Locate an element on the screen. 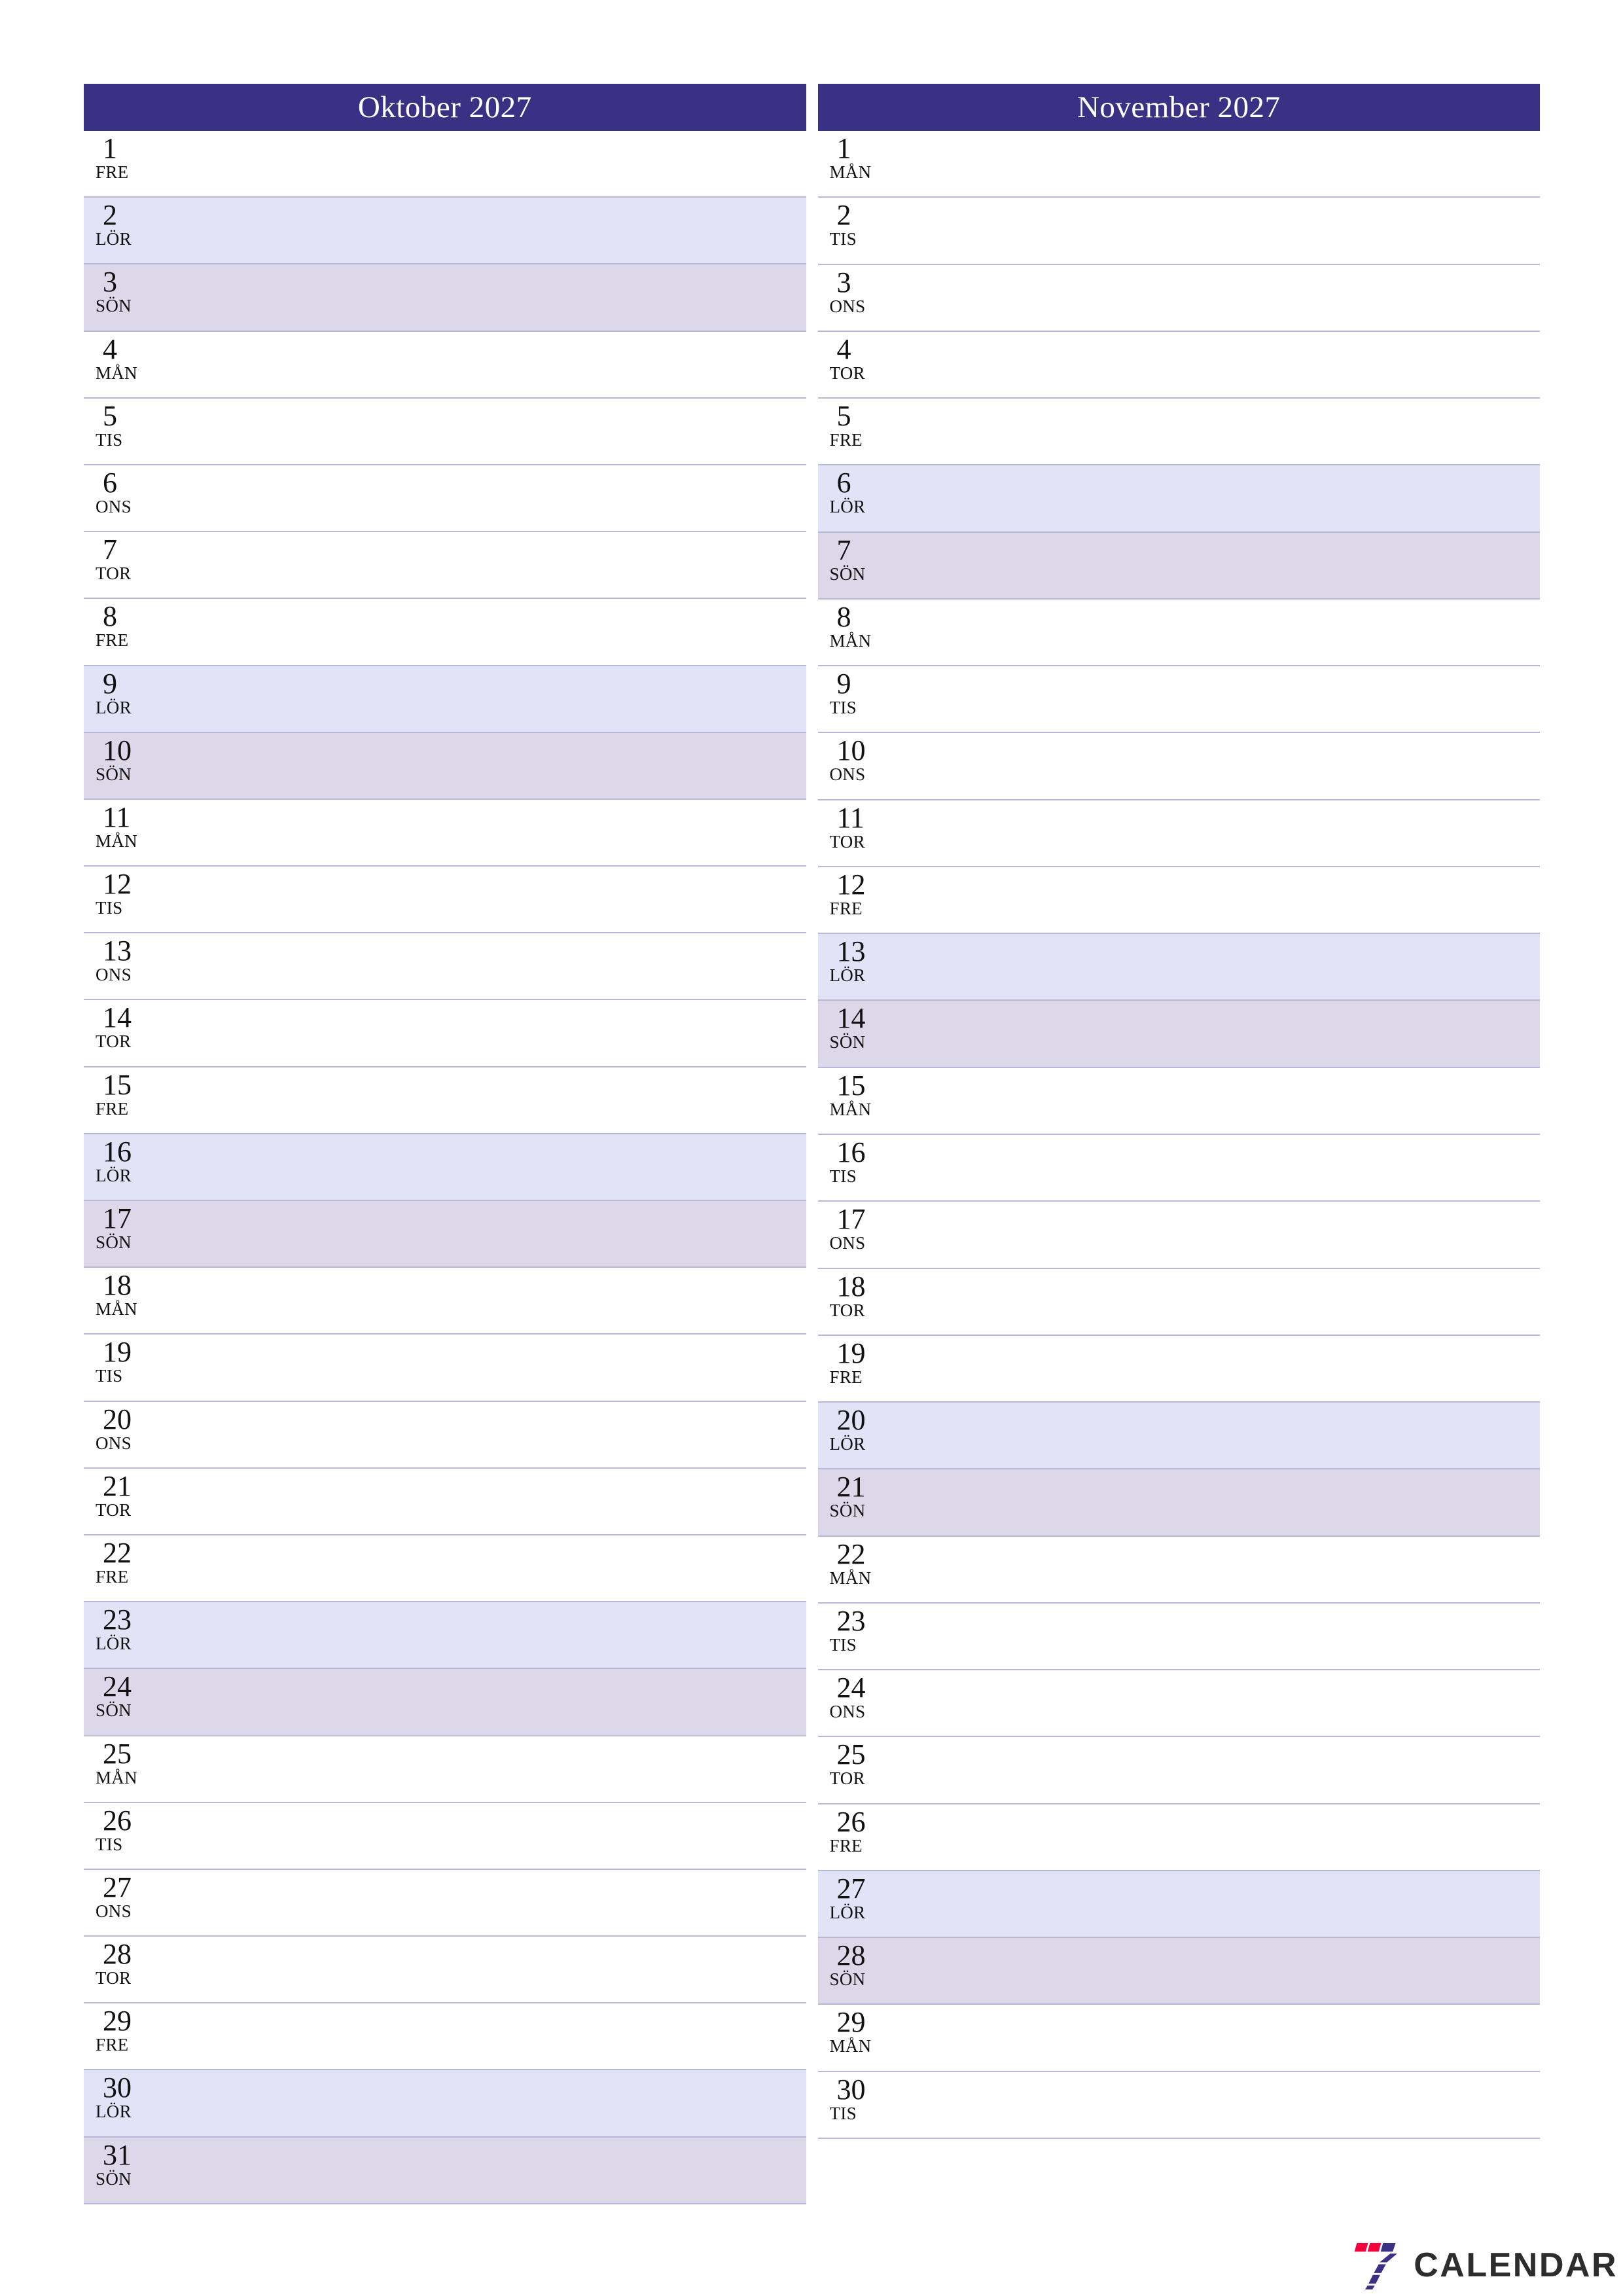 Image resolution: width=1623 pixels, height=2296 pixels. day-row: 29 FRE is located at coordinates (445, 2037).